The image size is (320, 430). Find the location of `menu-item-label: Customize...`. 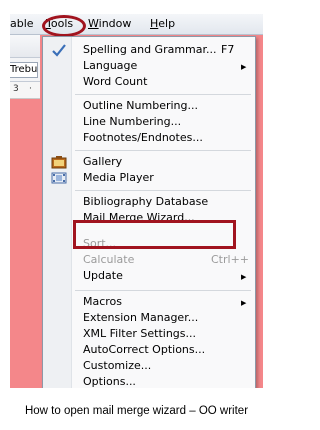

menu-item-label: Customize... is located at coordinates (117, 365).